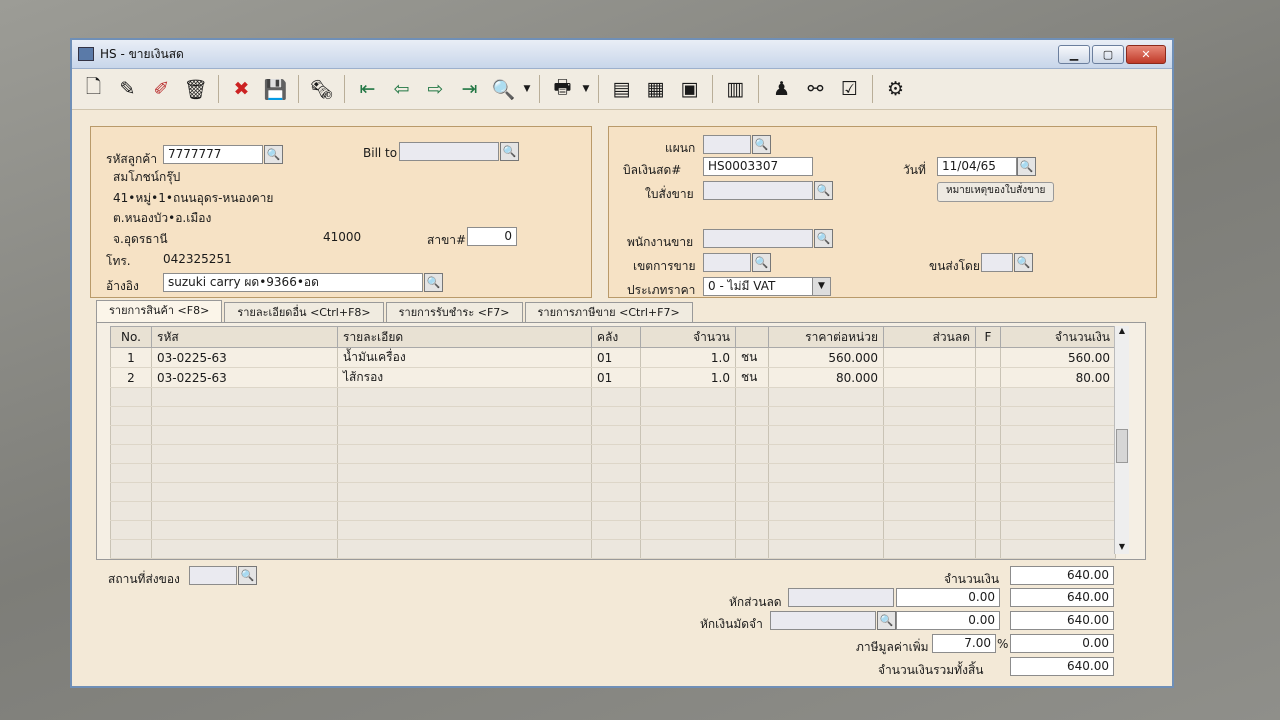 The image size is (1280, 720). What do you see at coordinates (767, 286) in the screenshot?
I see `price-type-select: 0 - ไม่มี VAT ▼` at bounding box center [767, 286].